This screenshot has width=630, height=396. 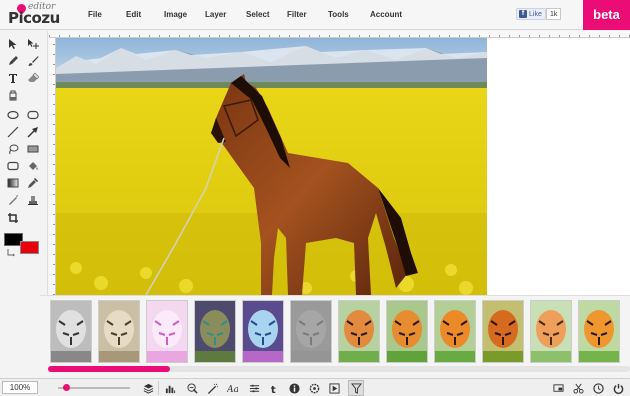 What do you see at coordinates (212, 388) in the screenshot?
I see `effects-icon` at bounding box center [212, 388].